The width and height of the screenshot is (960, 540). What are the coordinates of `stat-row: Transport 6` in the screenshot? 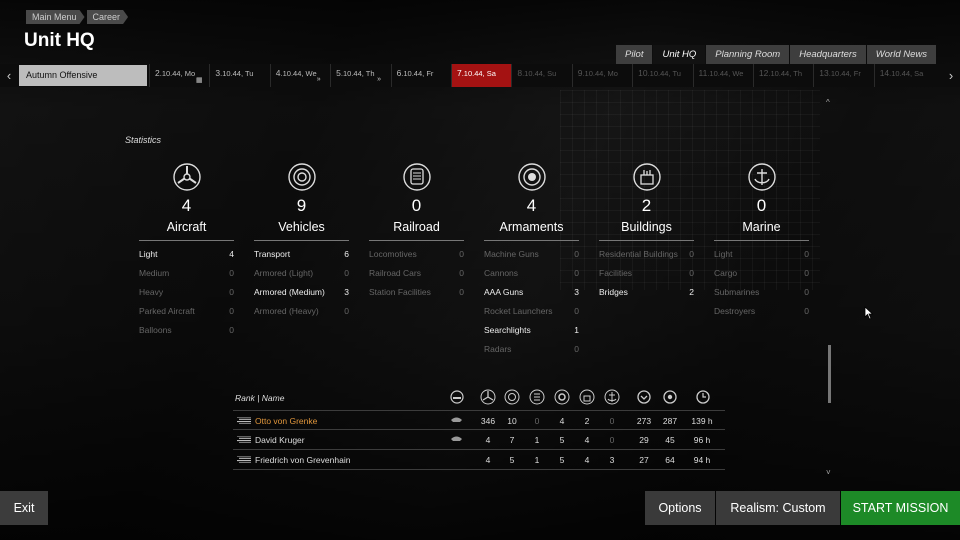 It's located at (301, 258).